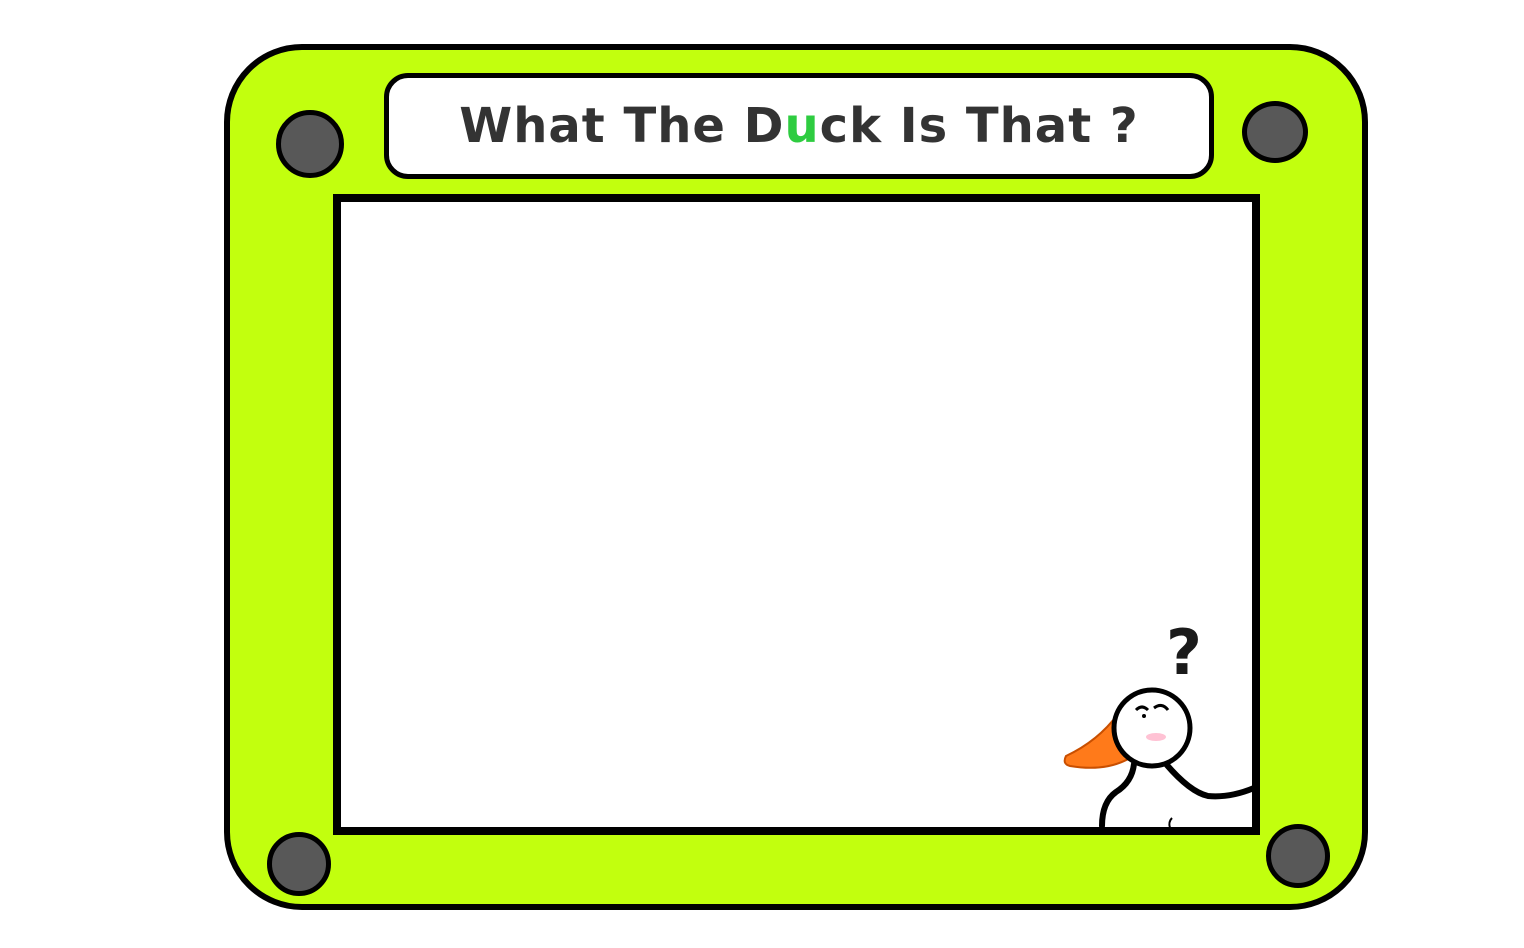 The height and width of the screenshot is (948, 1524). Describe the element at coordinates (802, 126) in the screenshot. I see `title-accent-letter: u` at that location.